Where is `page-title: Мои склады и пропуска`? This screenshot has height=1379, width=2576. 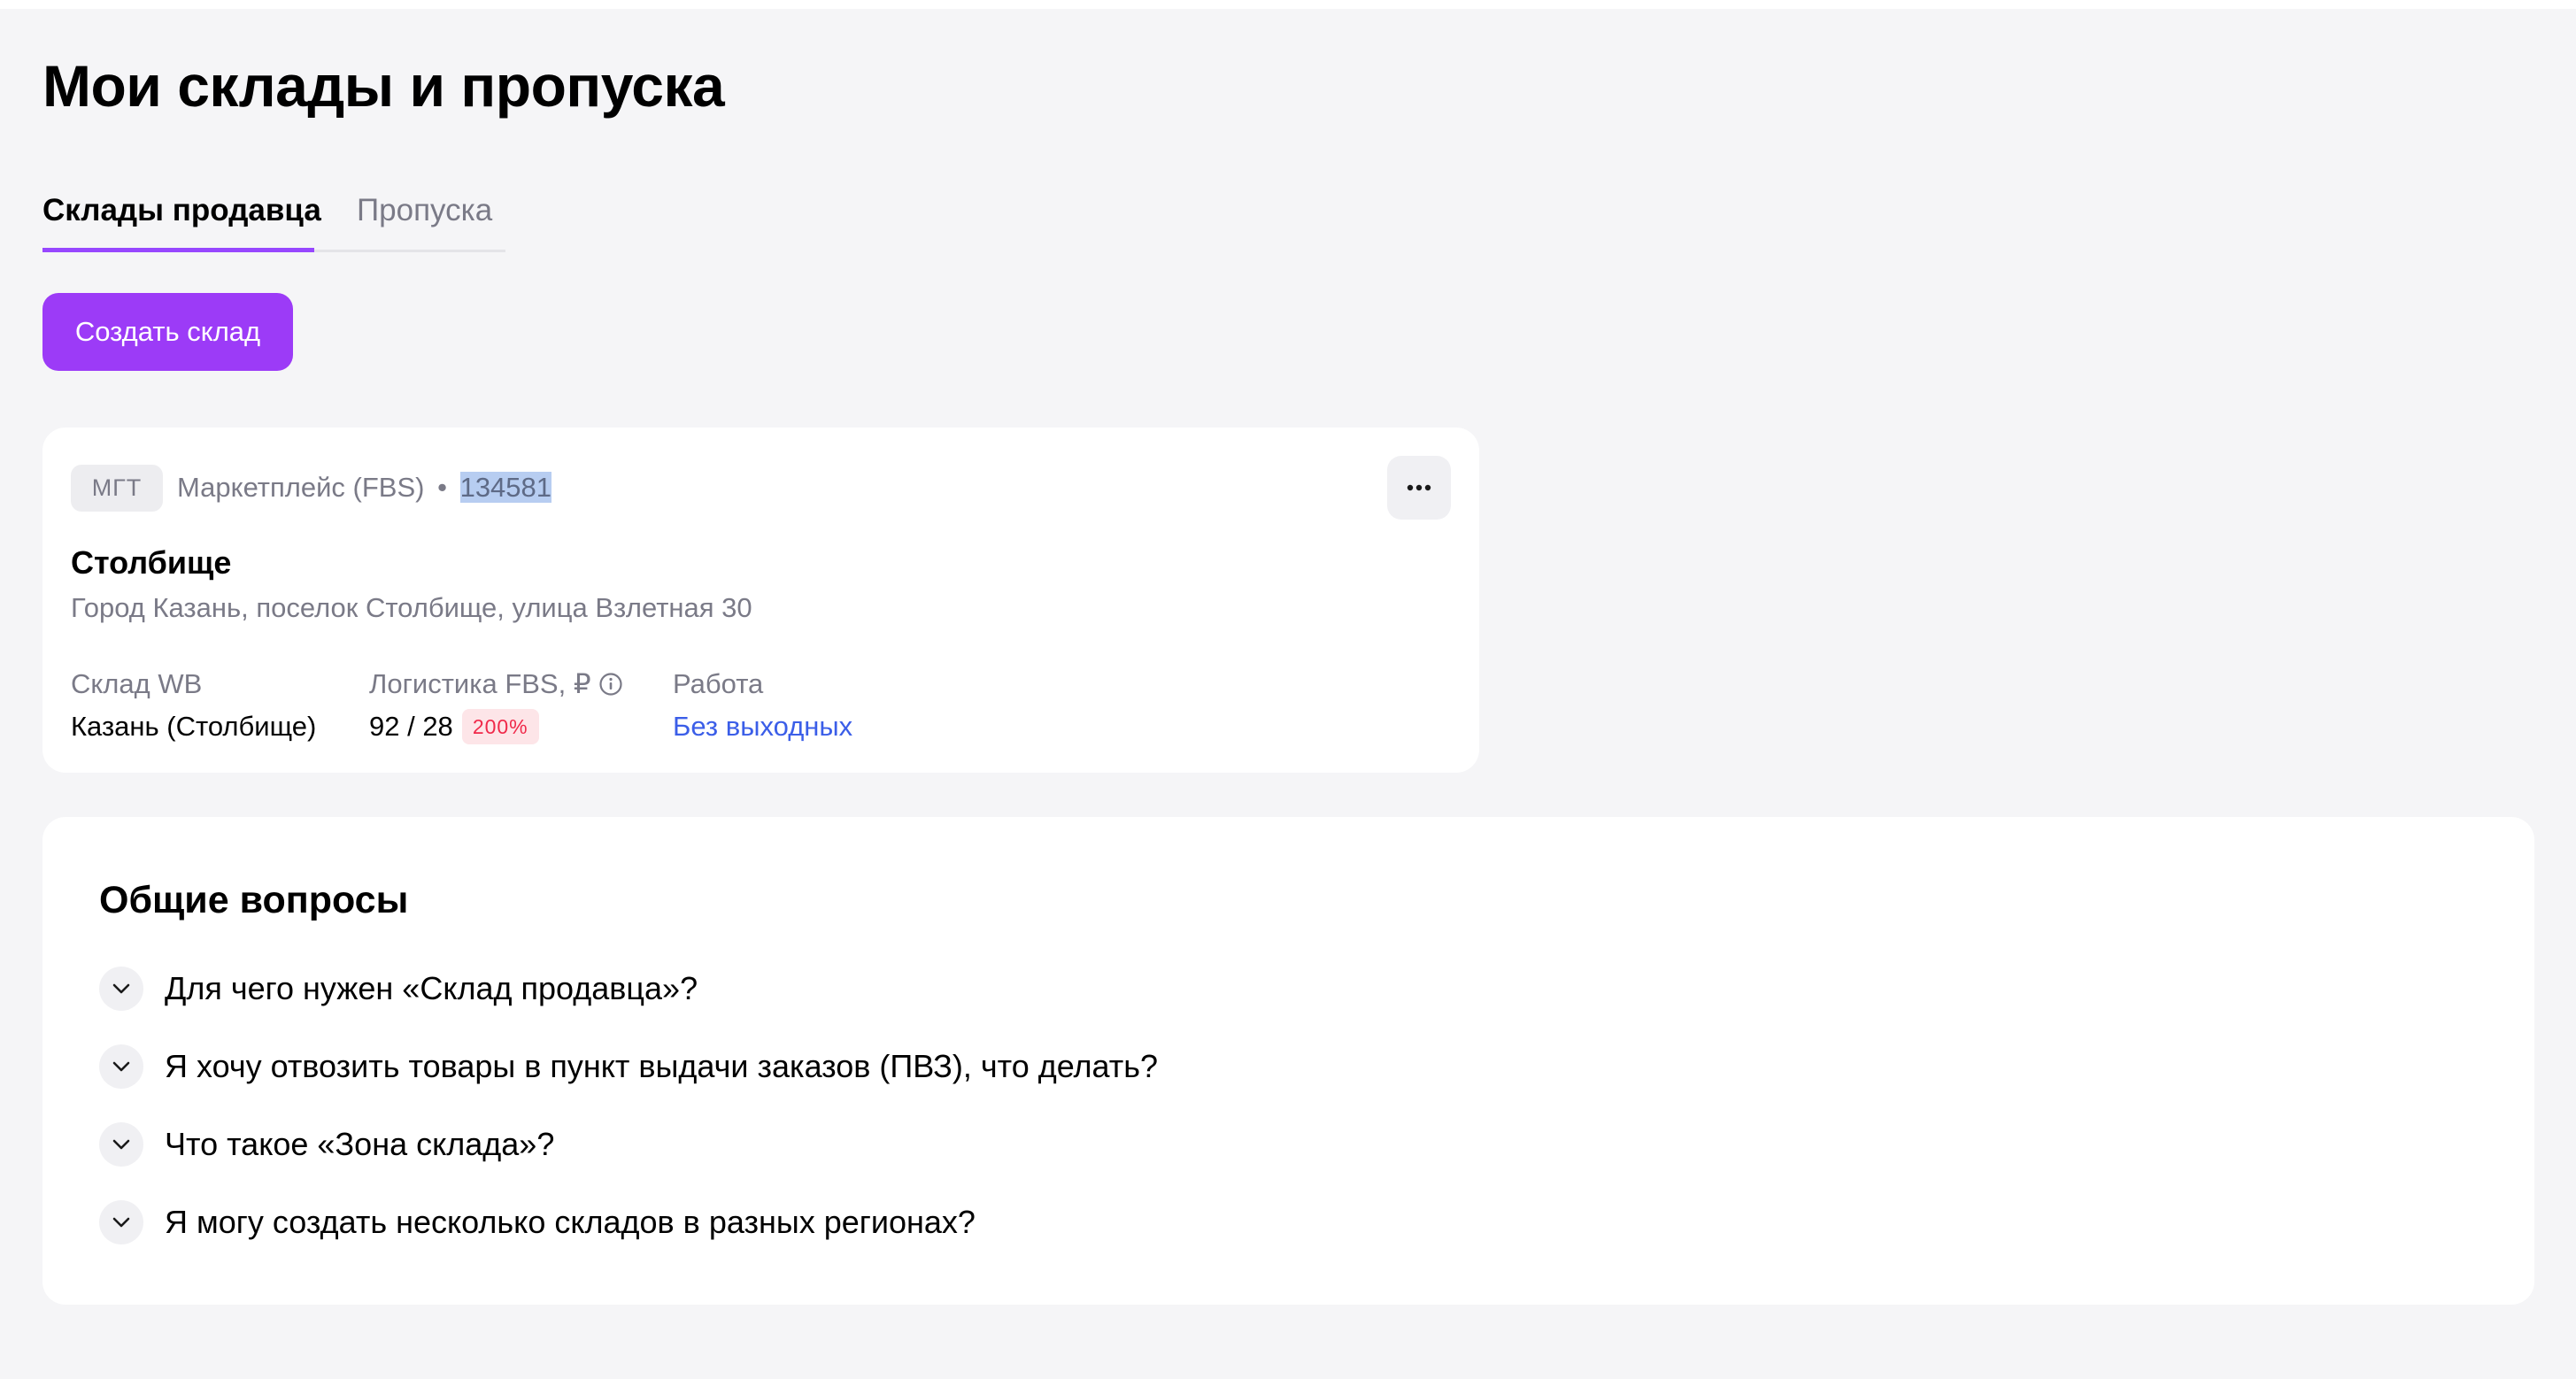
page-title: Мои склады и пропуска is located at coordinates (383, 86).